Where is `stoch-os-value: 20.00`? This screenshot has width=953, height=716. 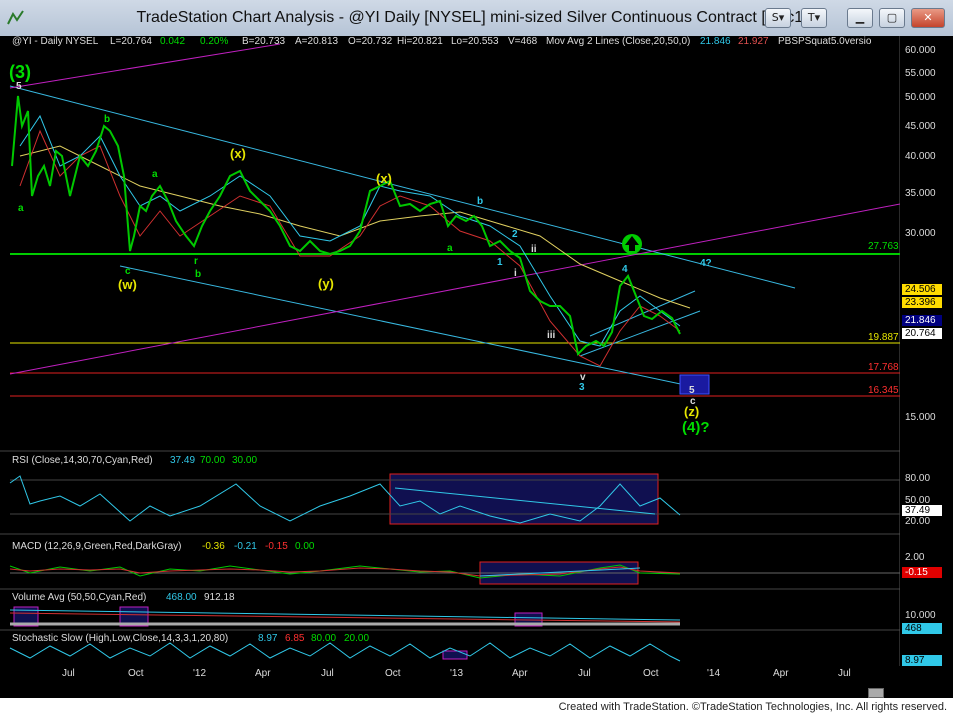
stoch-os-value: 20.00 is located at coordinates (357, 638).